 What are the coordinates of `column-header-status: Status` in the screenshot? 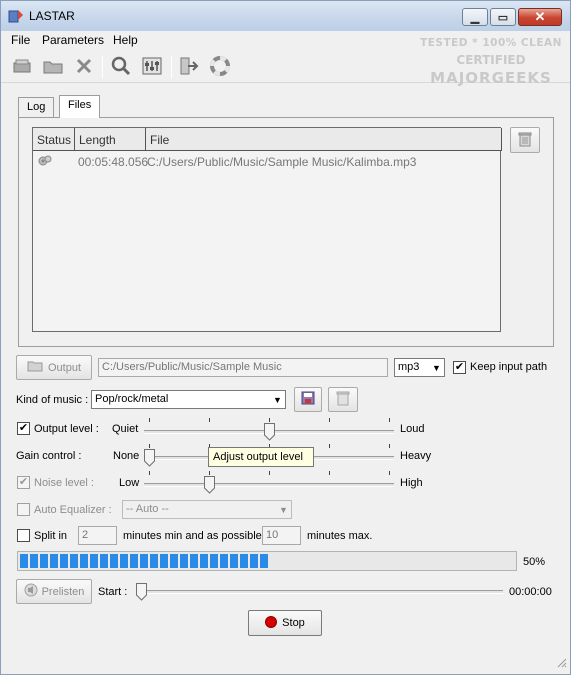 It's located at (54, 139).